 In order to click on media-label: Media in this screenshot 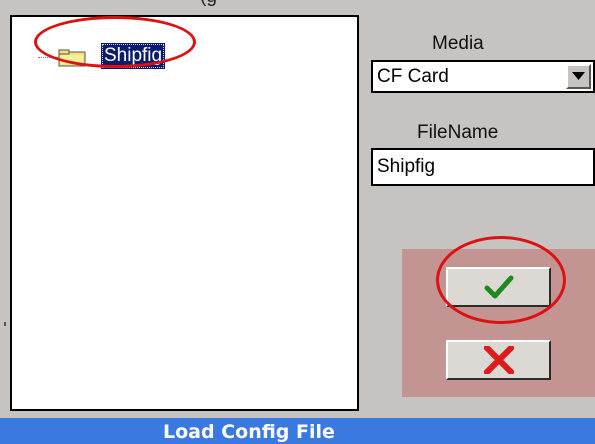, I will do `click(458, 43)`.